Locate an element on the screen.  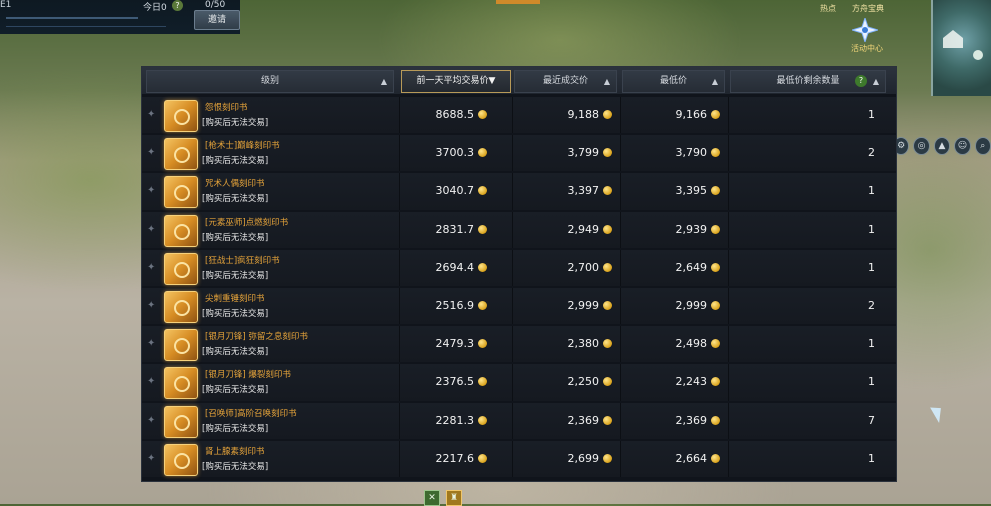
column-lowest-qty-label: 最低价剩余数量 is located at coordinates (808, 81).